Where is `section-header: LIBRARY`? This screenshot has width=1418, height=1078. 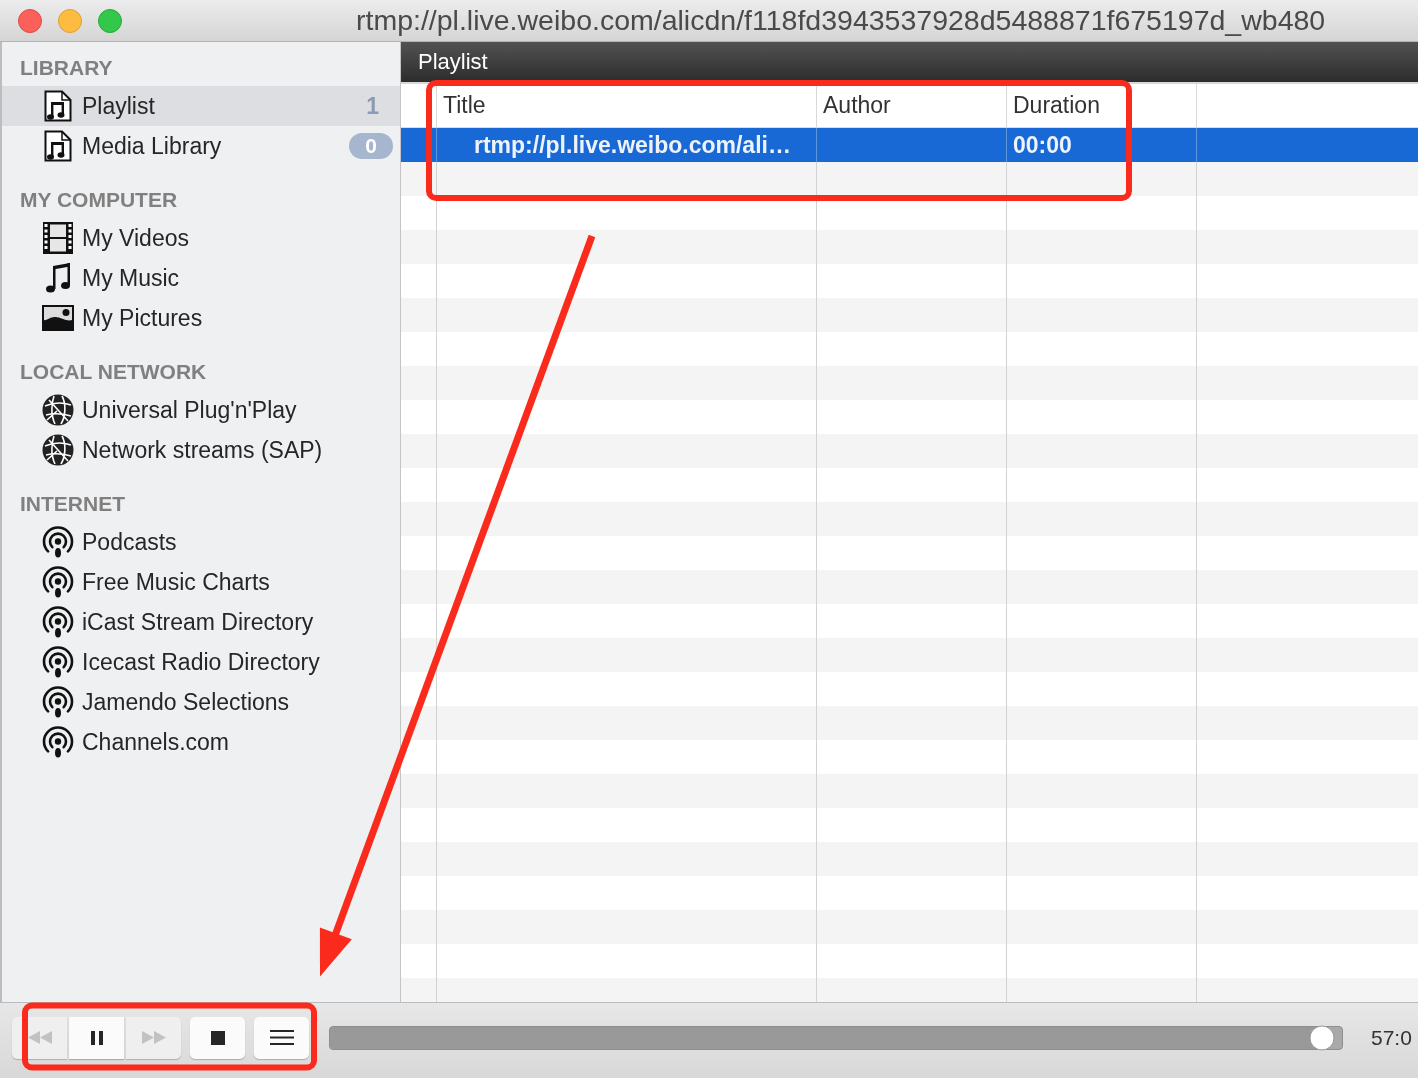
section-header: LIBRARY is located at coordinates (66, 68).